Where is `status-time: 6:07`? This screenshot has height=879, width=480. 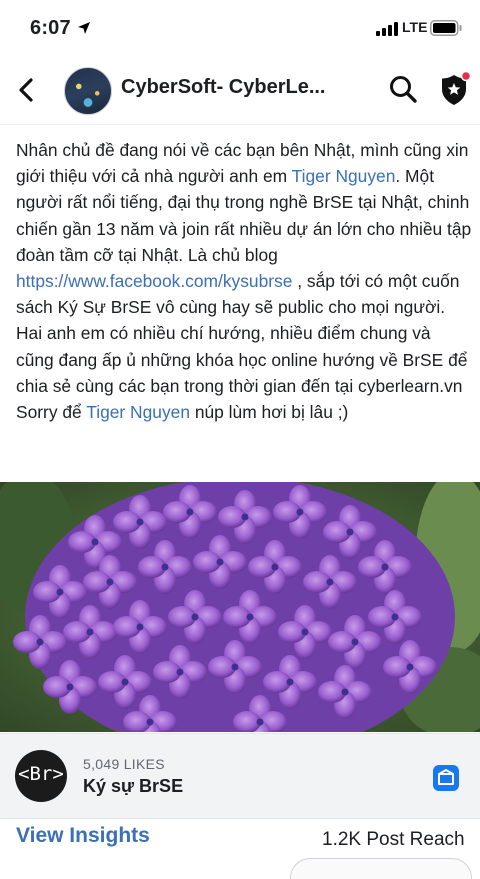 status-time: 6:07 is located at coordinates (50, 28).